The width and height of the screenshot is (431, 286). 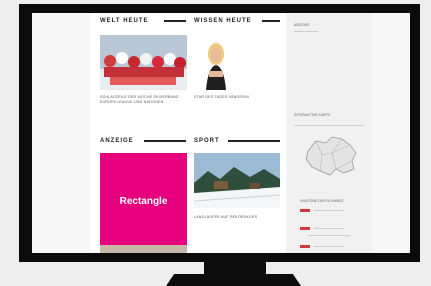 I want to click on section-heading-sport: SPORT, so click(x=207, y=141).